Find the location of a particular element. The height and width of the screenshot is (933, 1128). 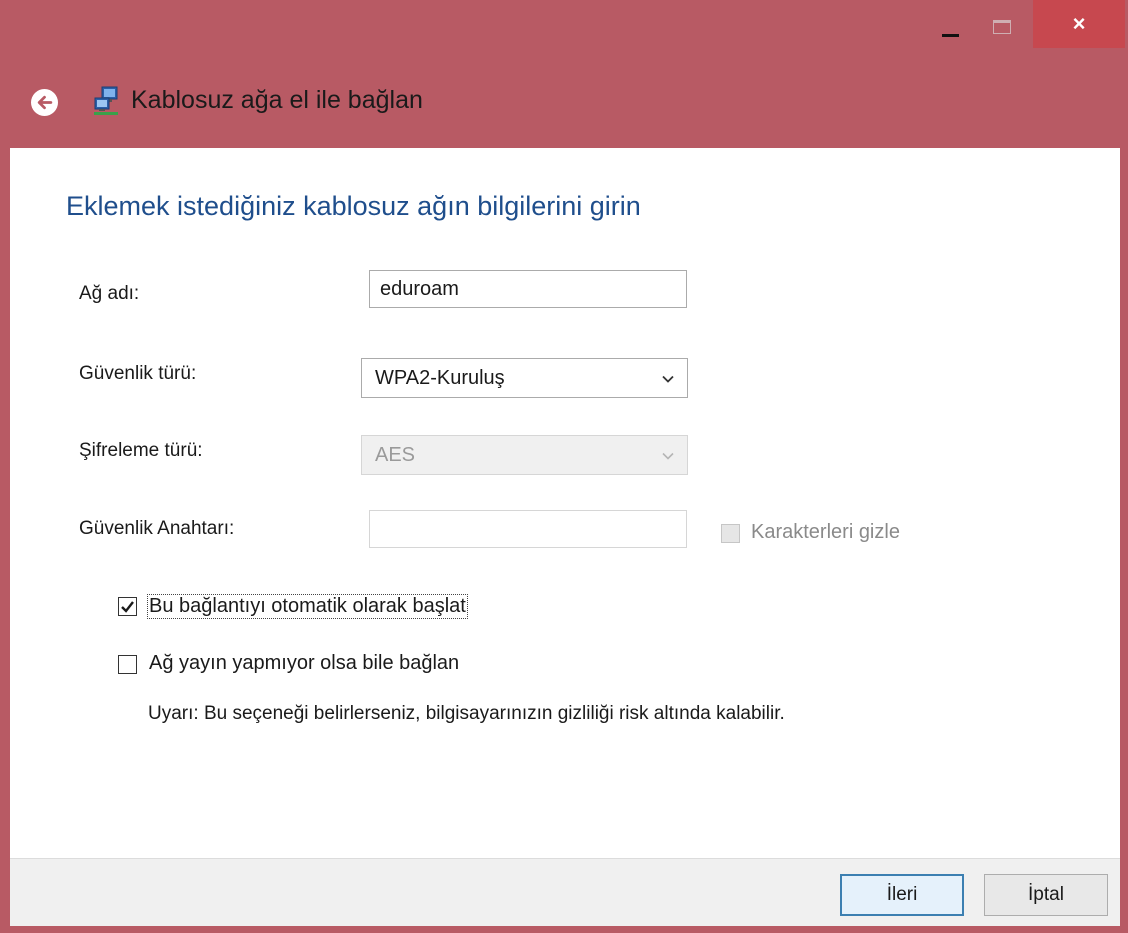

checkmark-icon is located at coordinates (127, 607).